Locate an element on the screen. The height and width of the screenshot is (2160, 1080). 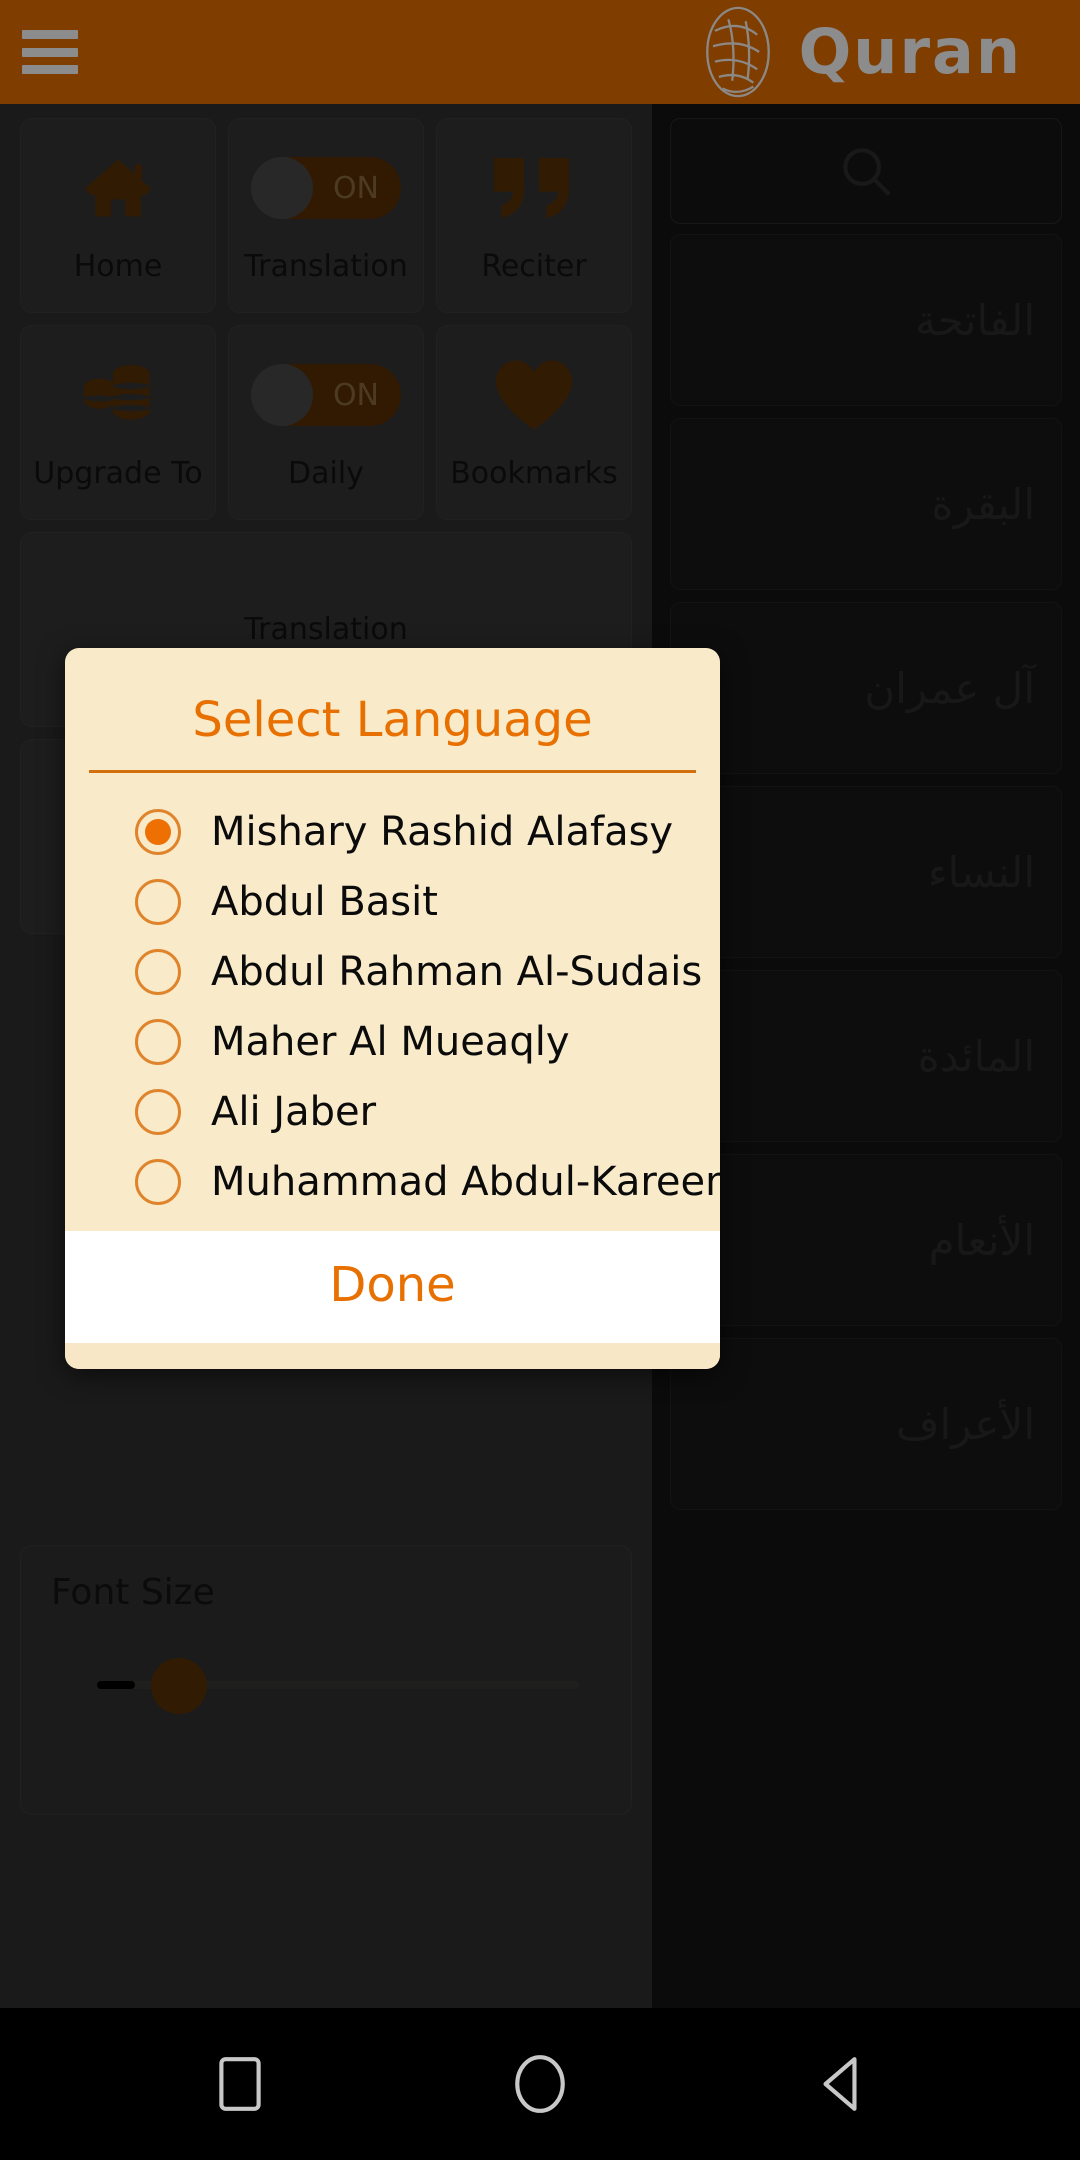
android-navigation-bar is located at coordinates (540, 2084).